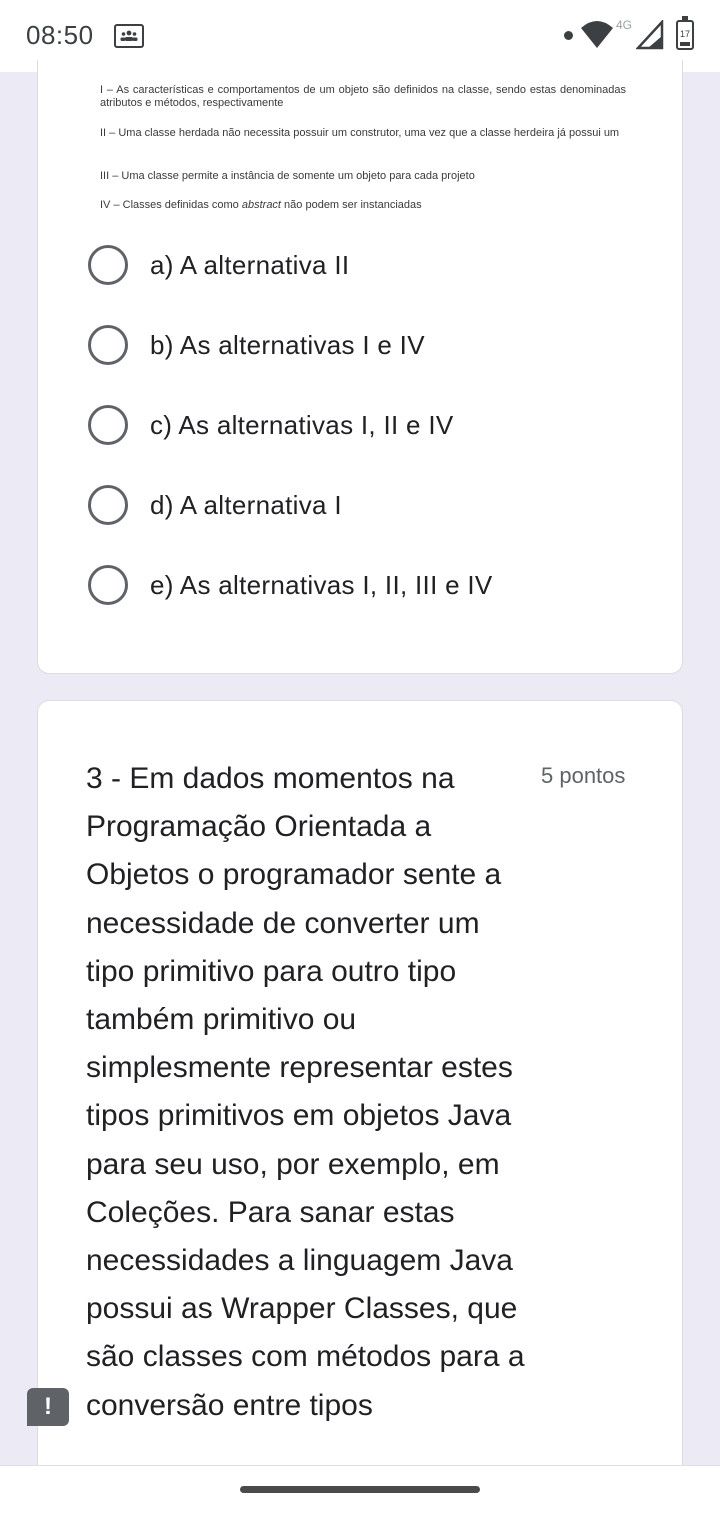  I want to click on option-e: e) As alternativas I, II, III e IV, so click(356, 585).